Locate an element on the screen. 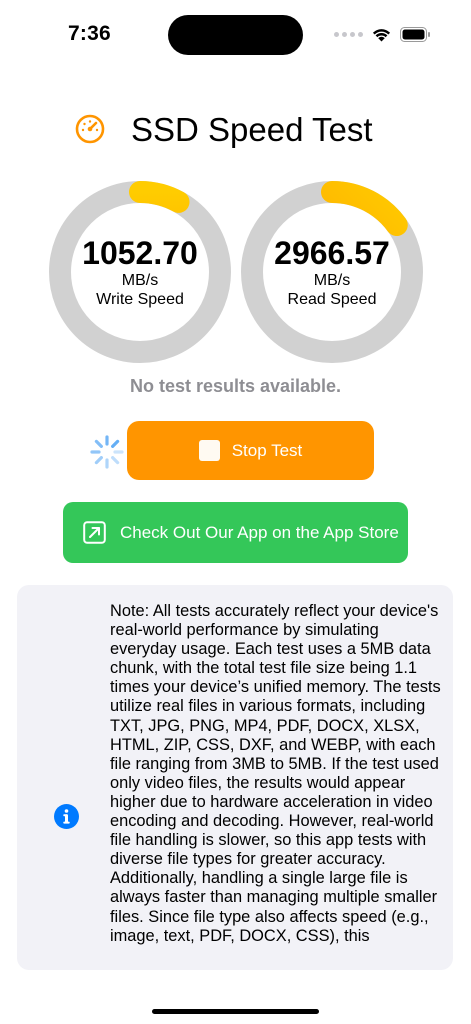 Image resolution: width=471 pixels, height=1024 pixels. status-indicators is located at coordinates (382, 34).